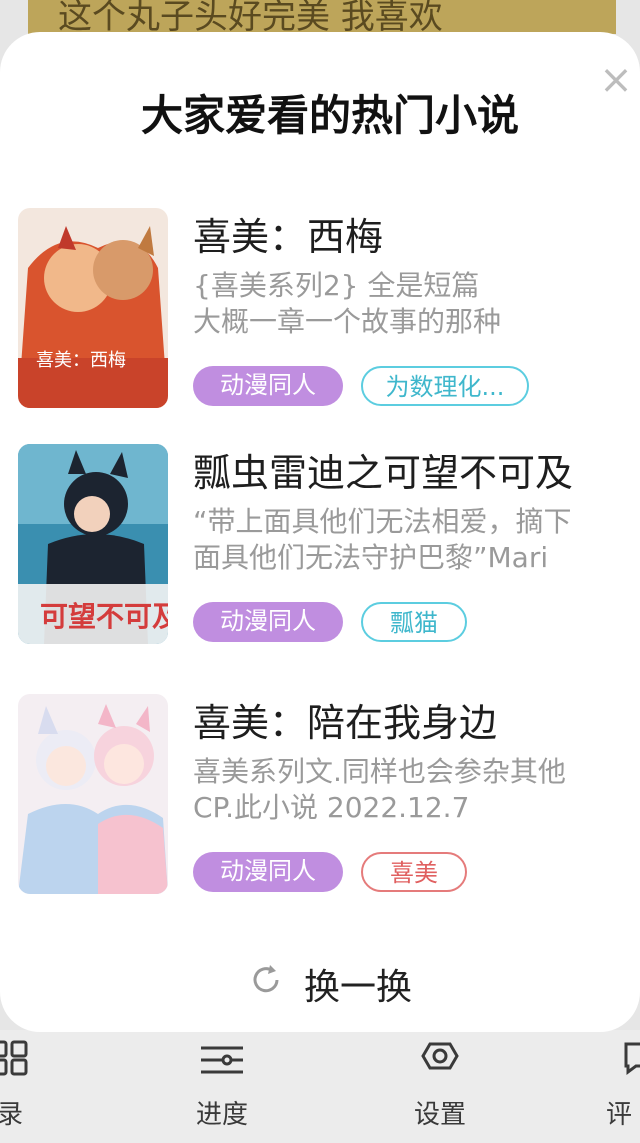  I want to click on book-title: 喜美：陪在我身边, so click(345, 719).